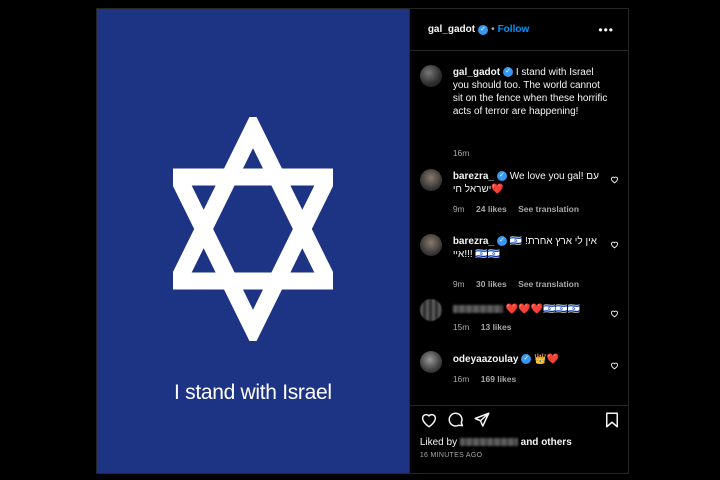  What do you see at coordinates (546, 442) in the screenshot?
I see `liked-by-others-link: and others` at bounding box center [546, 442].